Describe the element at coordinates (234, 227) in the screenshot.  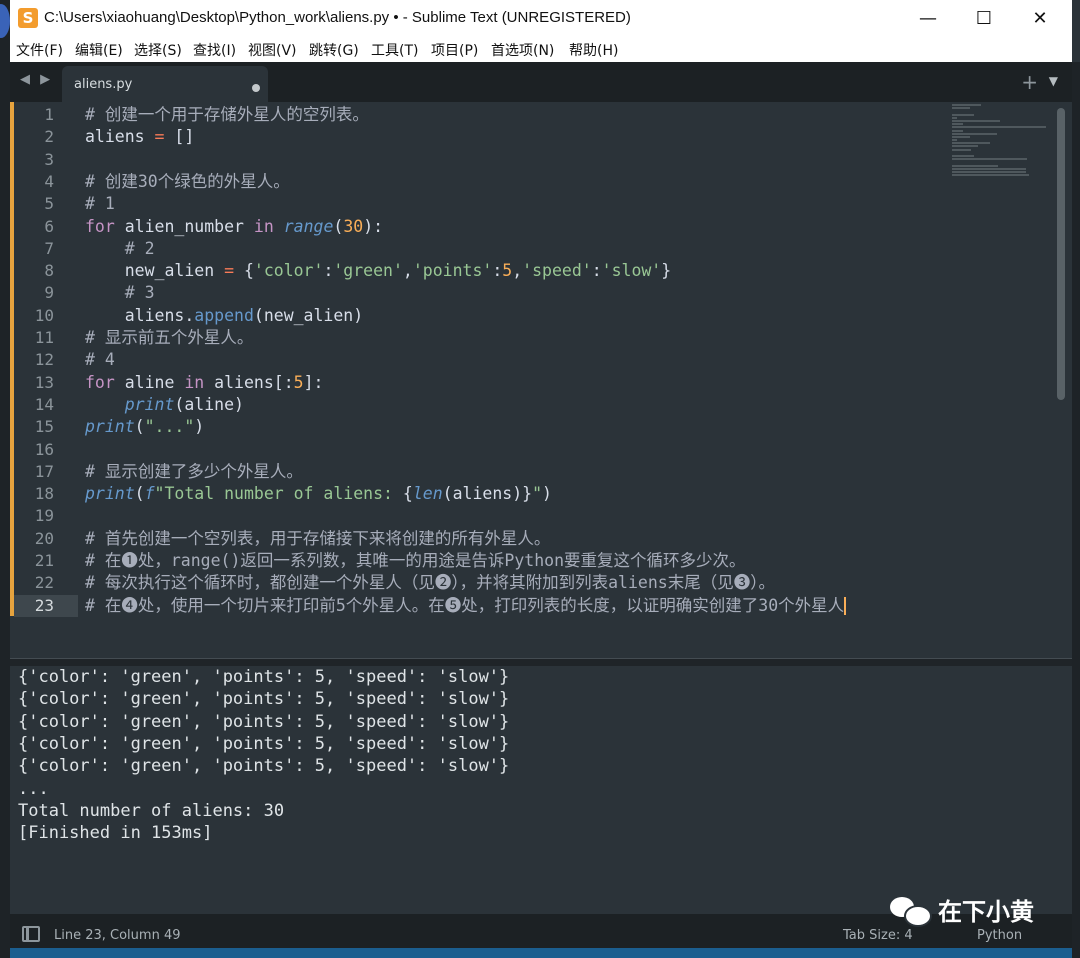
I see `code-text: for alien_number in range(30):` at that location.